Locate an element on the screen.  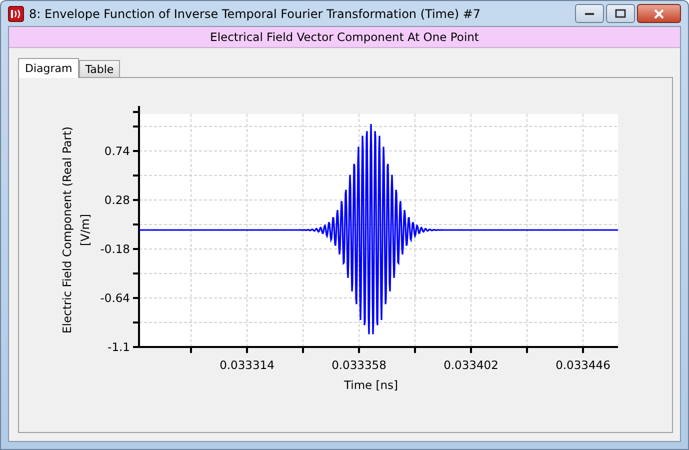
x-tick-label: 0.033358 is located at coordinates (359, 365).